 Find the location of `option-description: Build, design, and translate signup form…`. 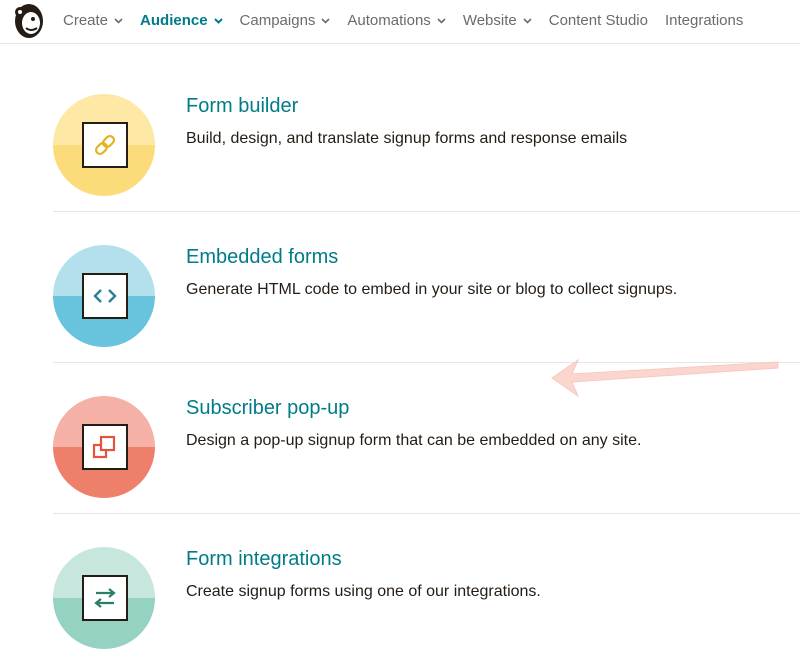

option-description: Build, design, and translate signup form… is located at coordinates (407, 138).